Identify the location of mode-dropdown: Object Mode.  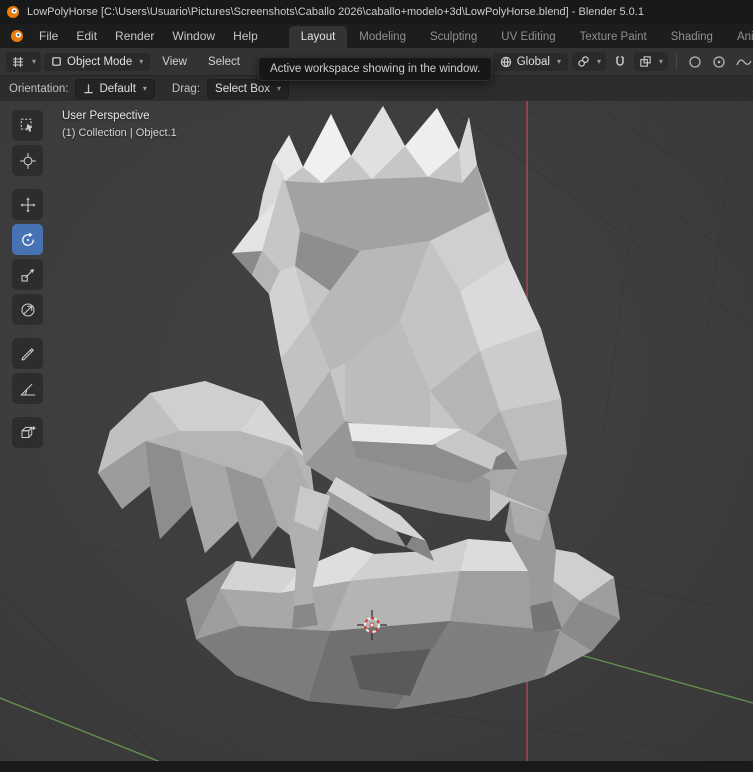
(97, 61).